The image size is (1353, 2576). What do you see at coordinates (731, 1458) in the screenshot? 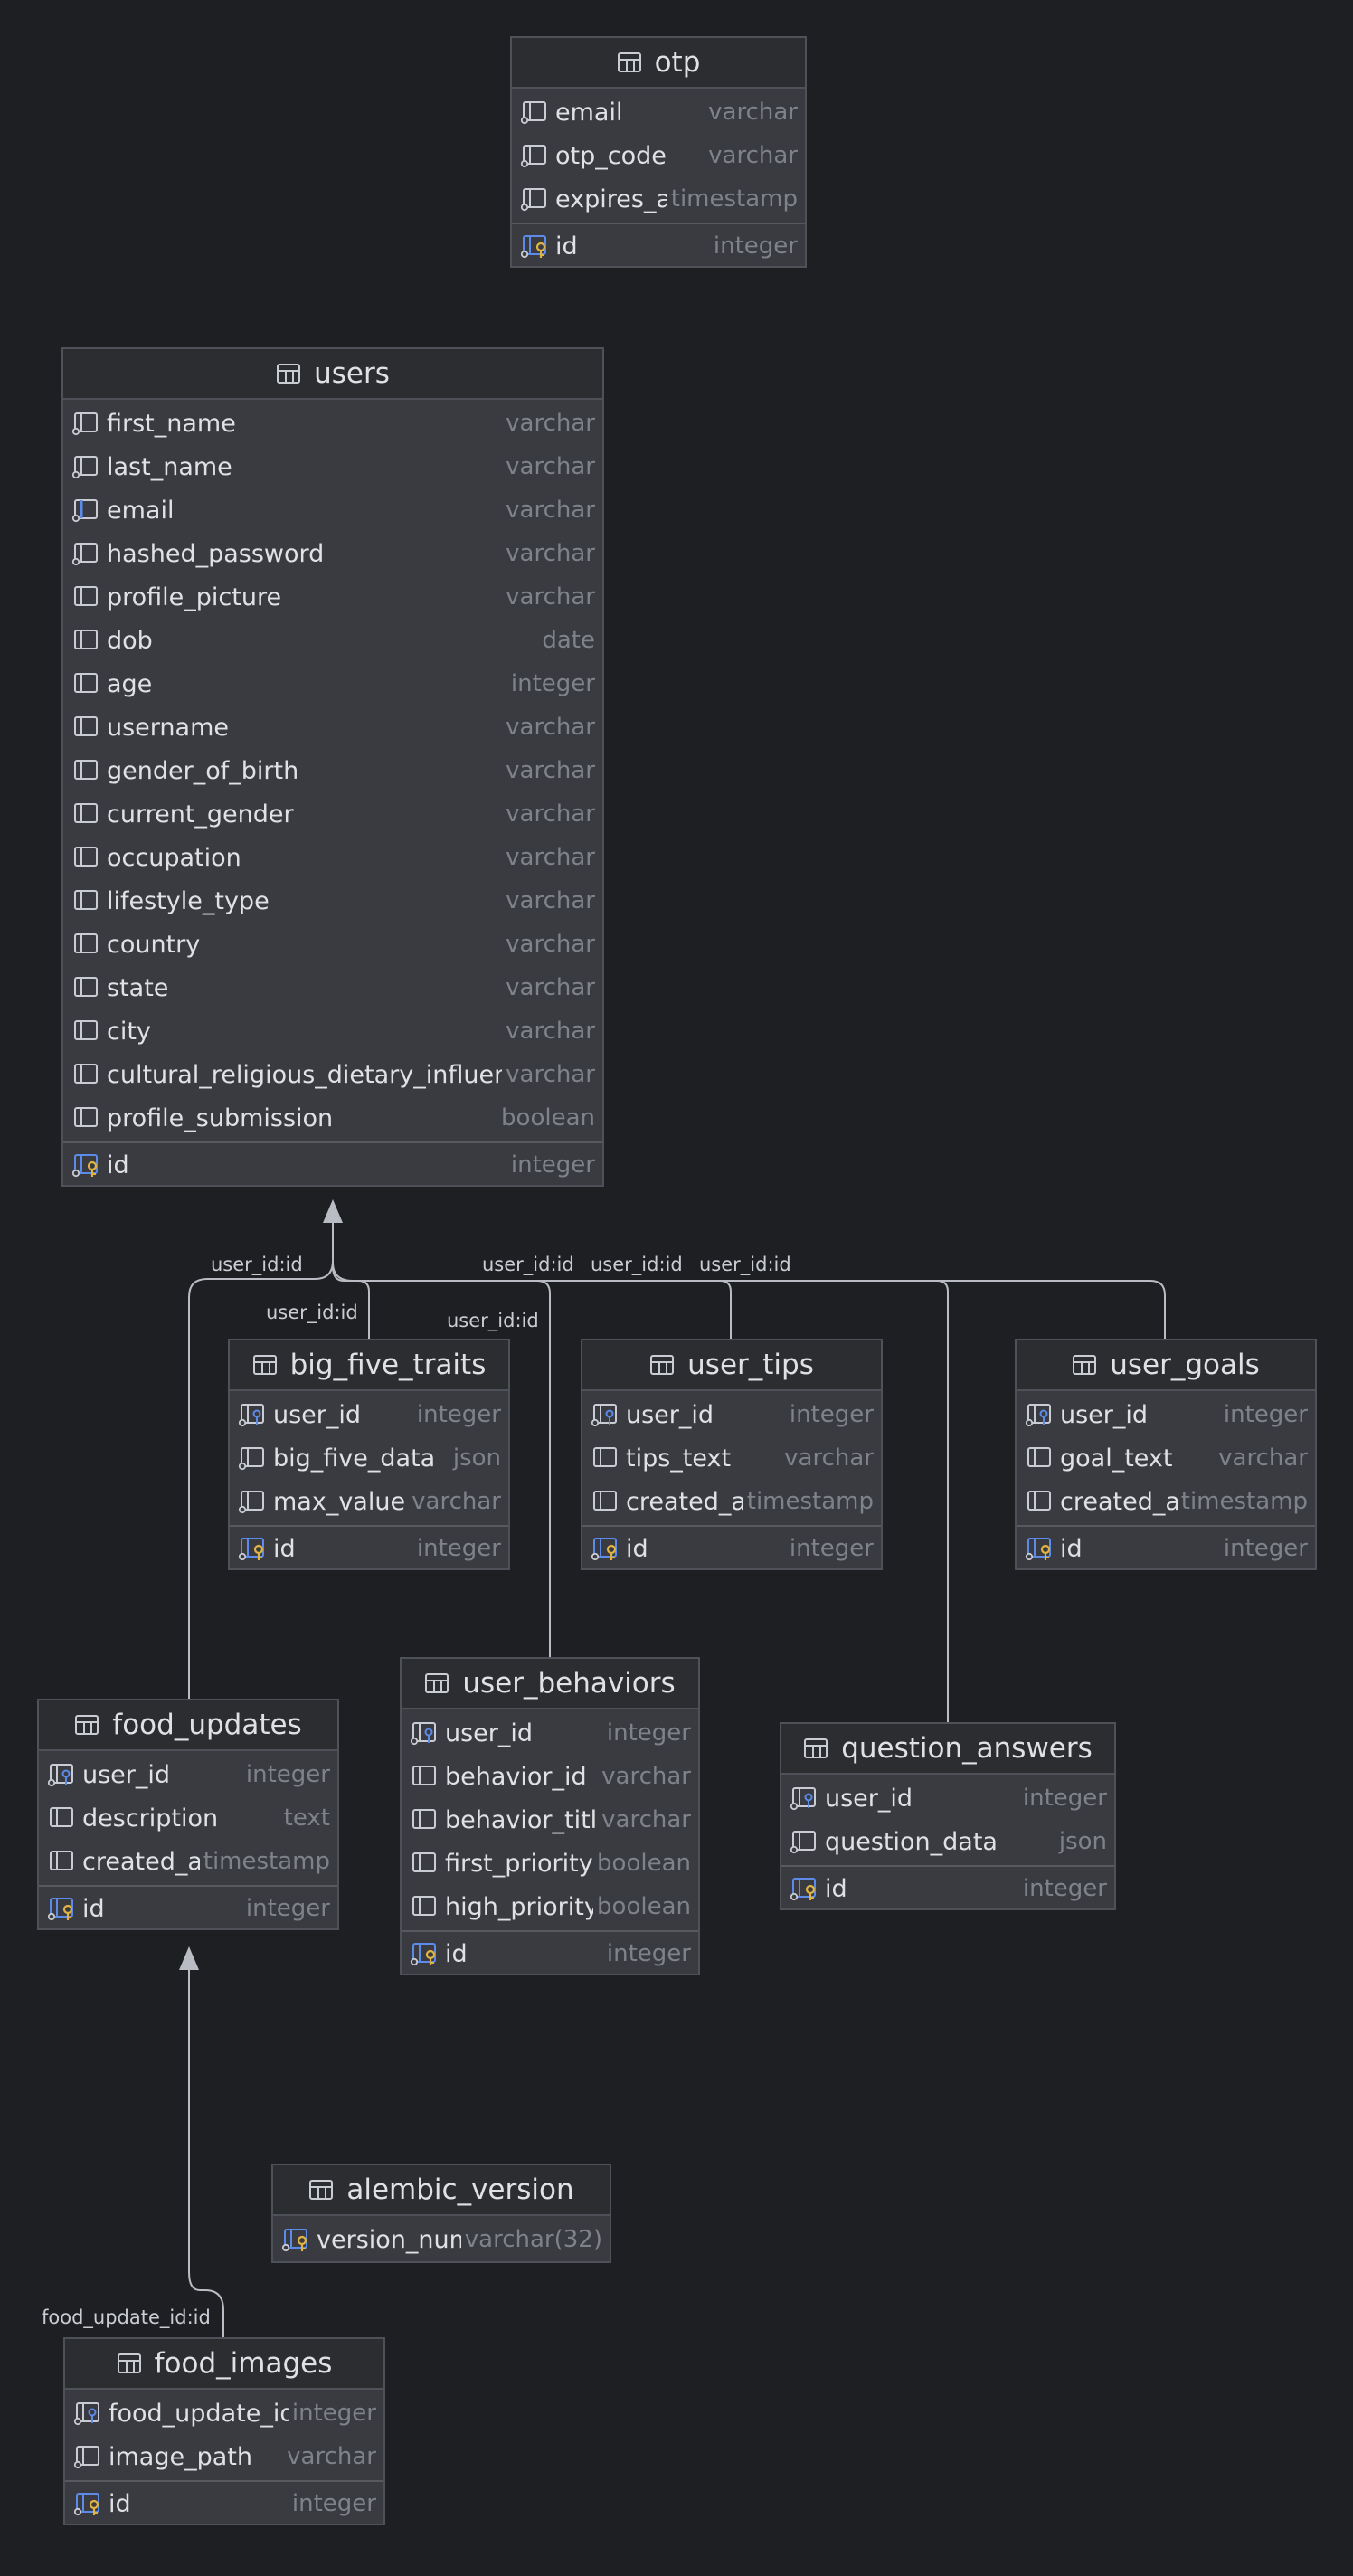
I see `column-row-tips-text: tips_text varchar` at bounding box center [731, 1458].